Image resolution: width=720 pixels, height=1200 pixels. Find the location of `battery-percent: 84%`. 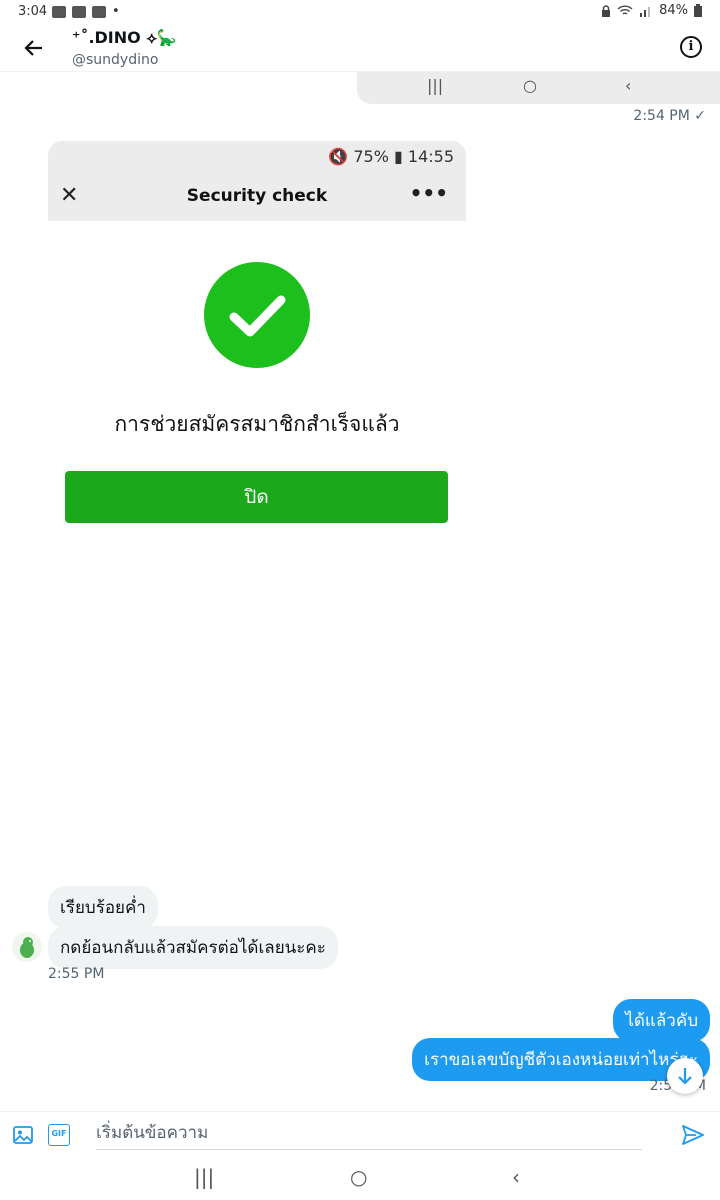

battery-percent: 84% is located at coordinates (673, 10).